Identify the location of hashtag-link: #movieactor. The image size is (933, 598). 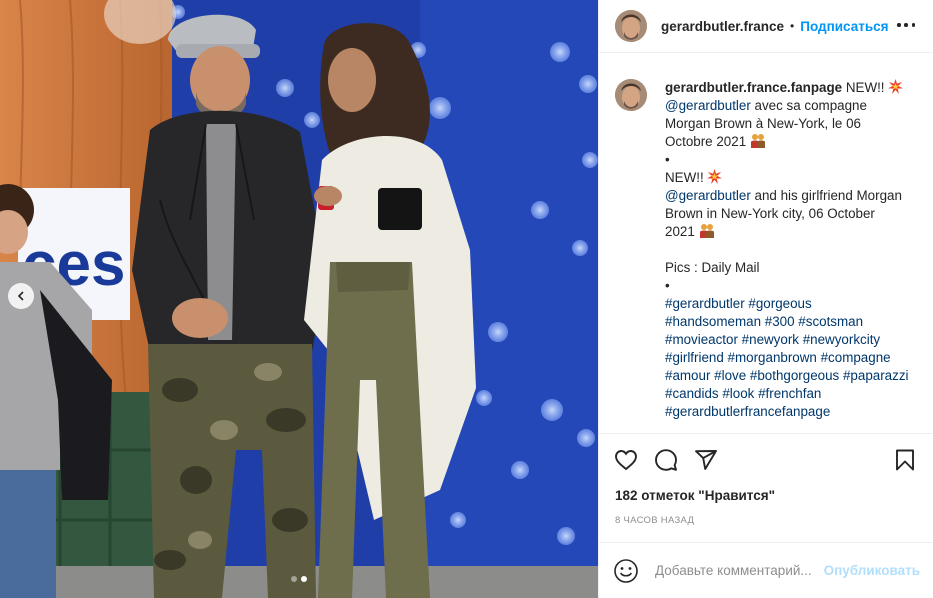
(701, 339).